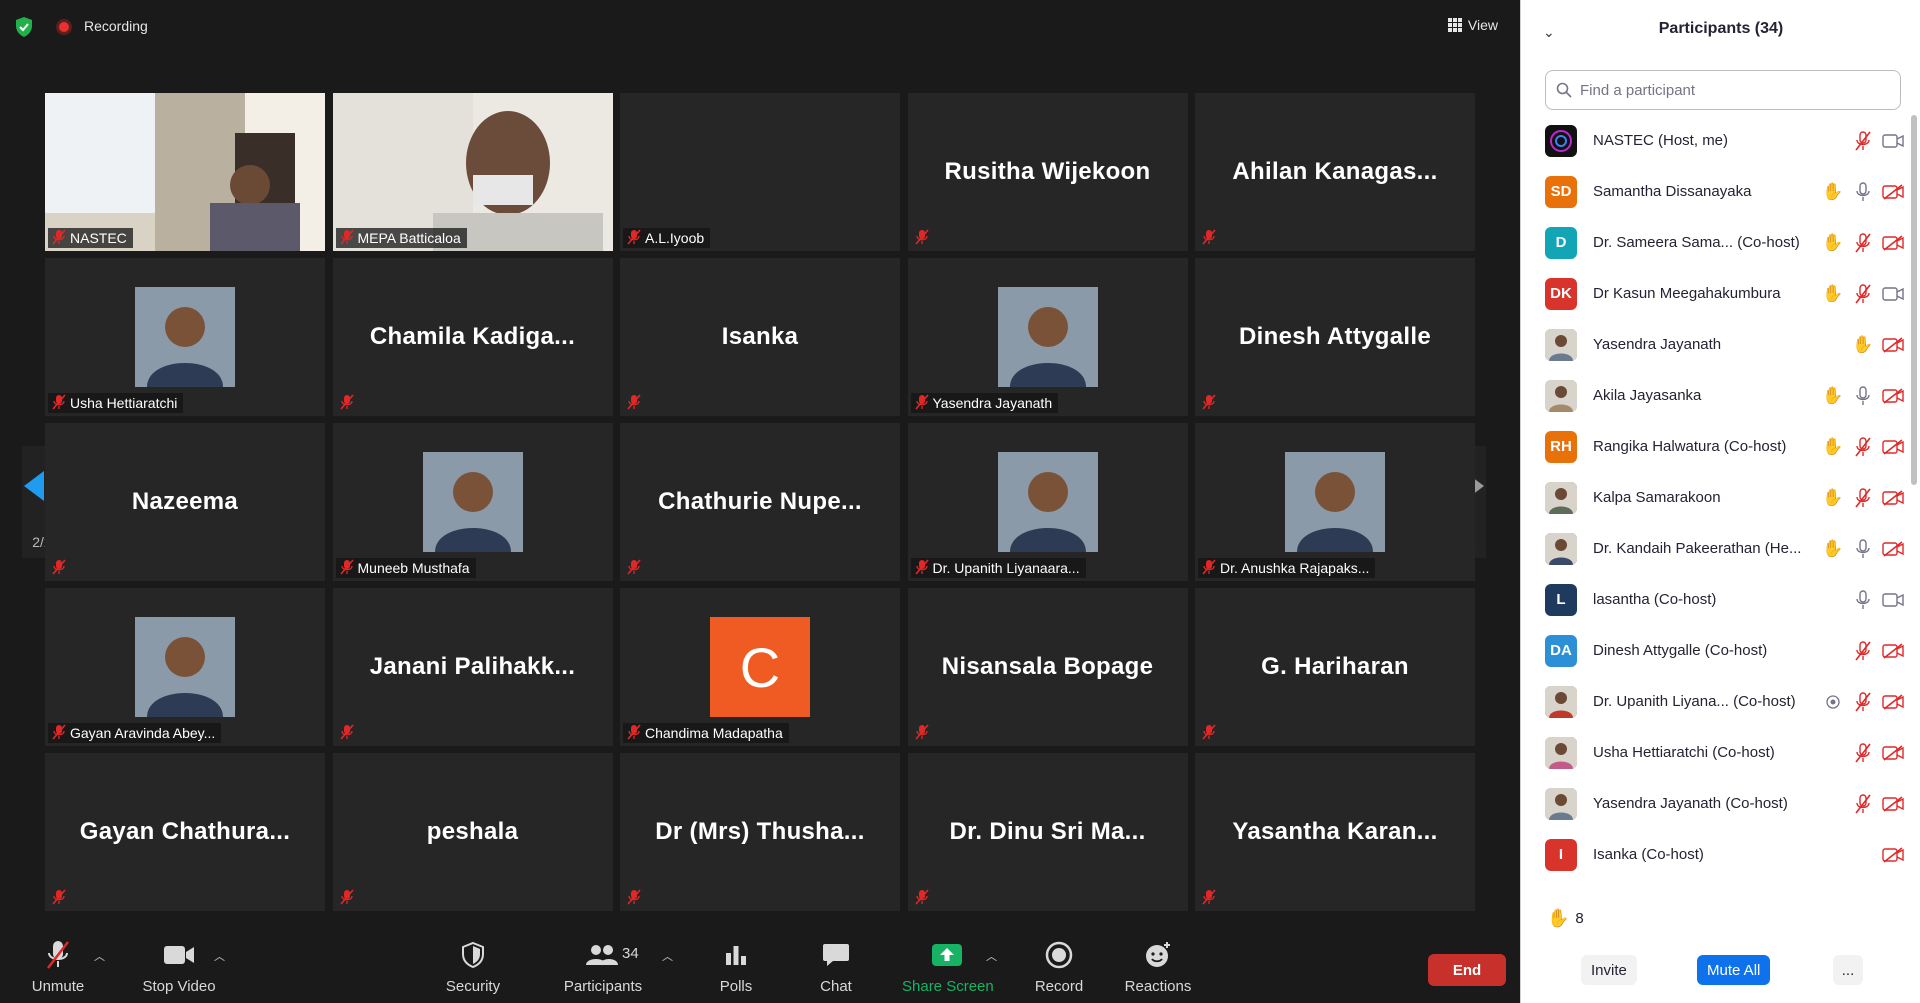  I want to click on security-button: Security, so click(473, 966).